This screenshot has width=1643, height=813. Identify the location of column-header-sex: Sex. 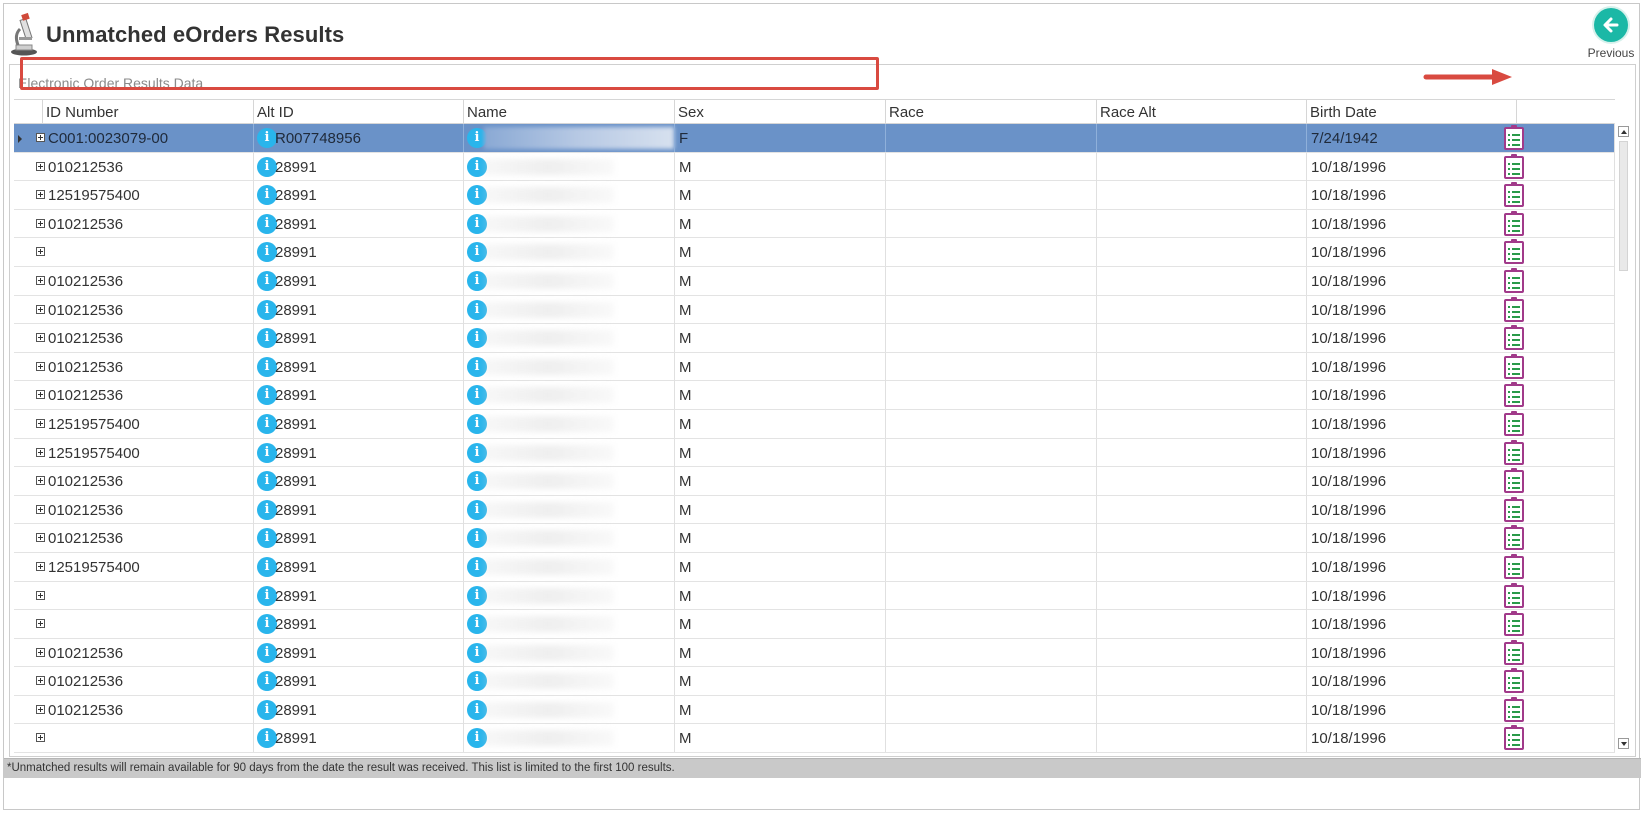
(779, 112).